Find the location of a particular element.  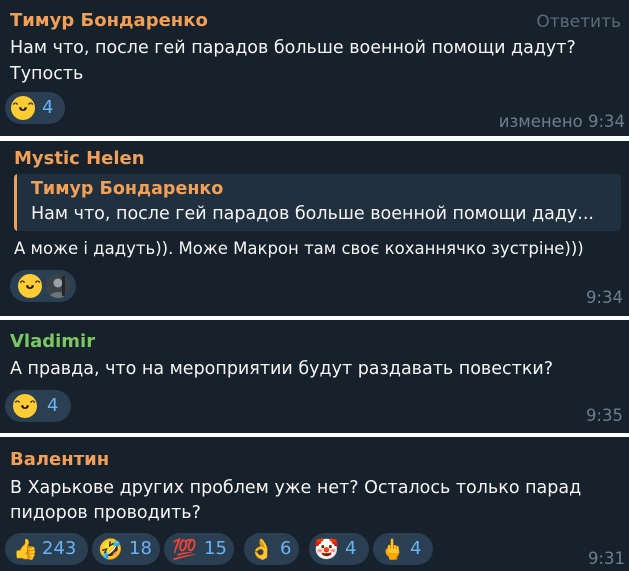

reaction-middle-finger: 🖕 4 is located at coordinates (403, 549).